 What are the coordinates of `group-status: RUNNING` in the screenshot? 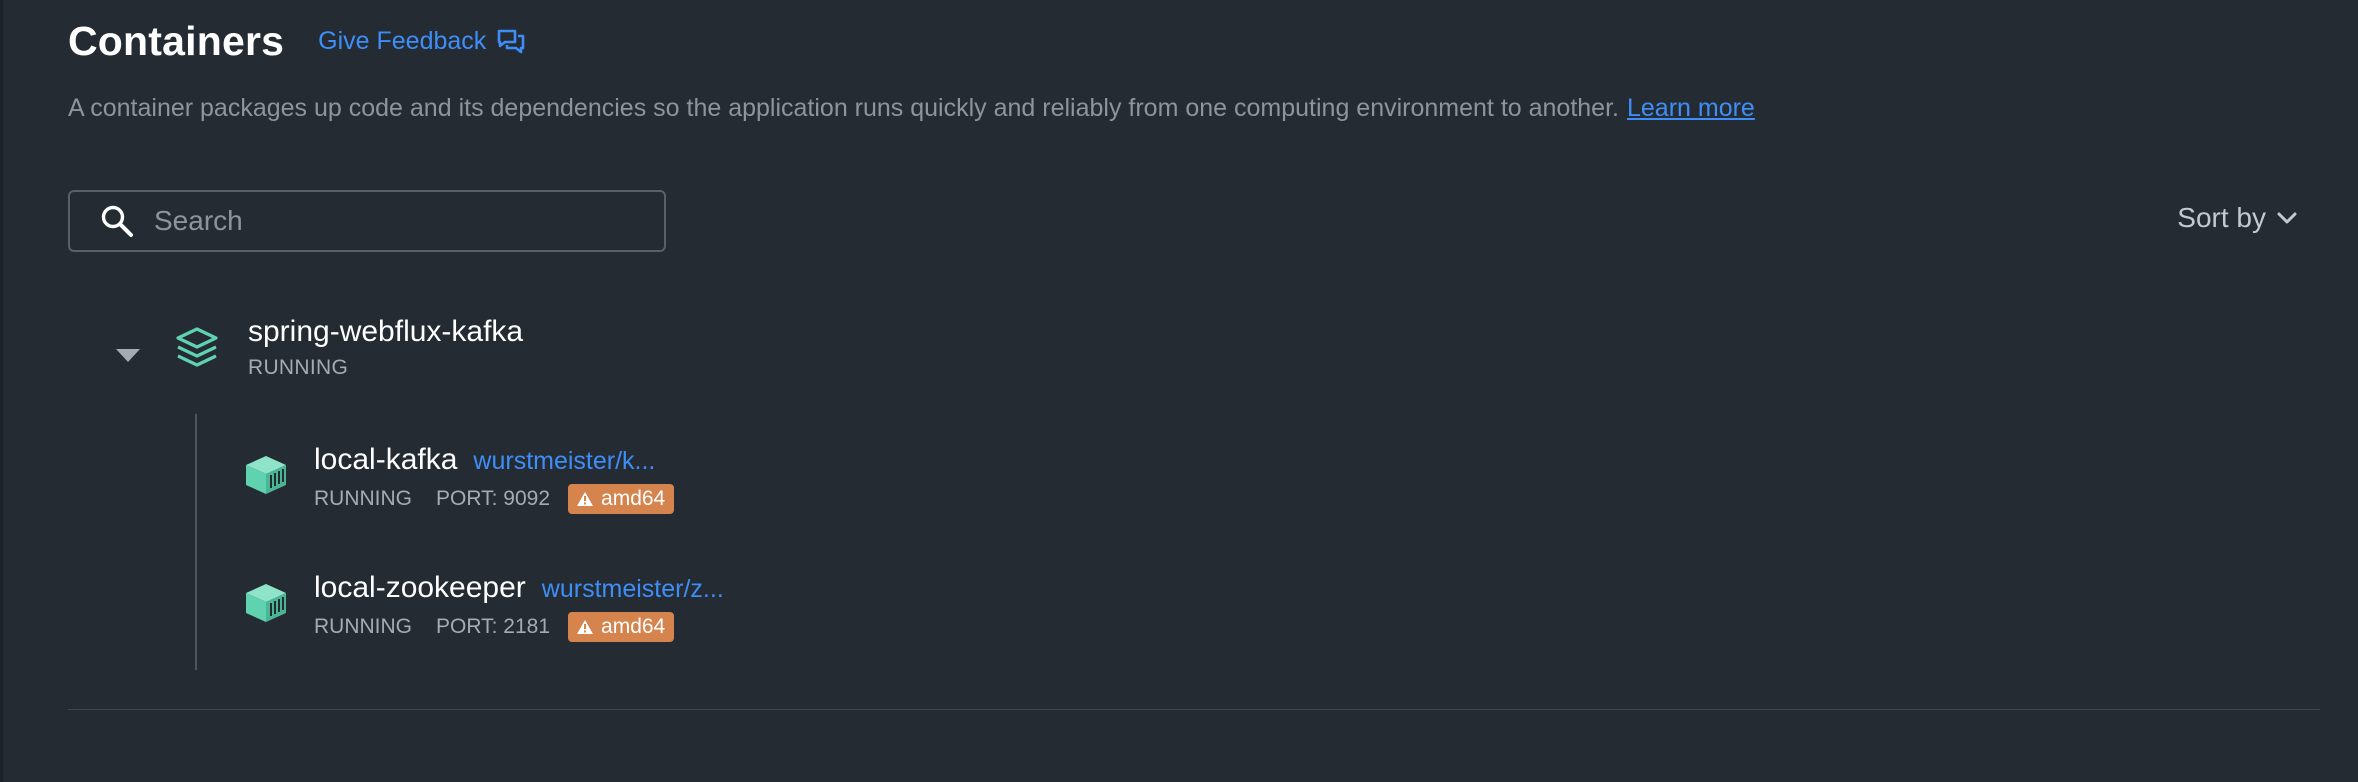 It's located at (298, 367).